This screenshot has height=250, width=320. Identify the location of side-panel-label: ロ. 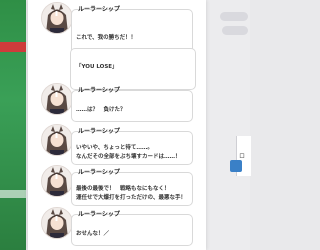
(242, 156).